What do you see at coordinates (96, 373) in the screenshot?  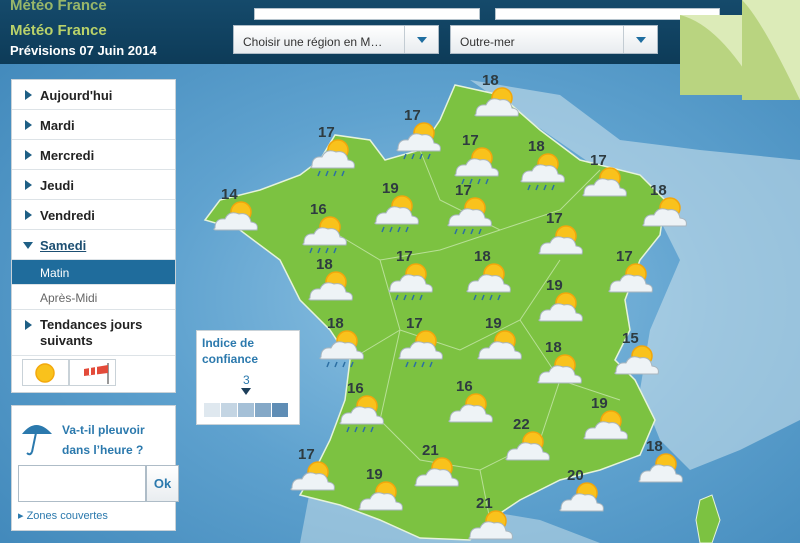 I see `windsock-icon` at bounding box center [96, 373].